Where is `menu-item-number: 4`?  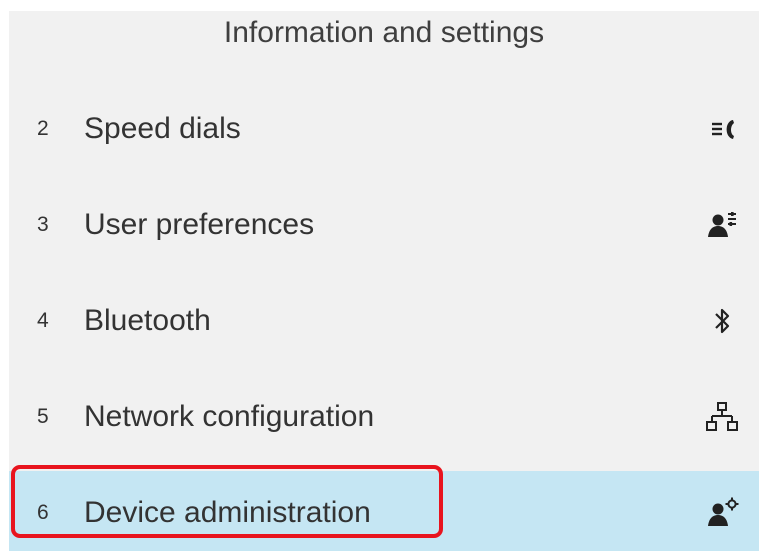
menu-item-number: 4 is located at coordinates (43, 320).